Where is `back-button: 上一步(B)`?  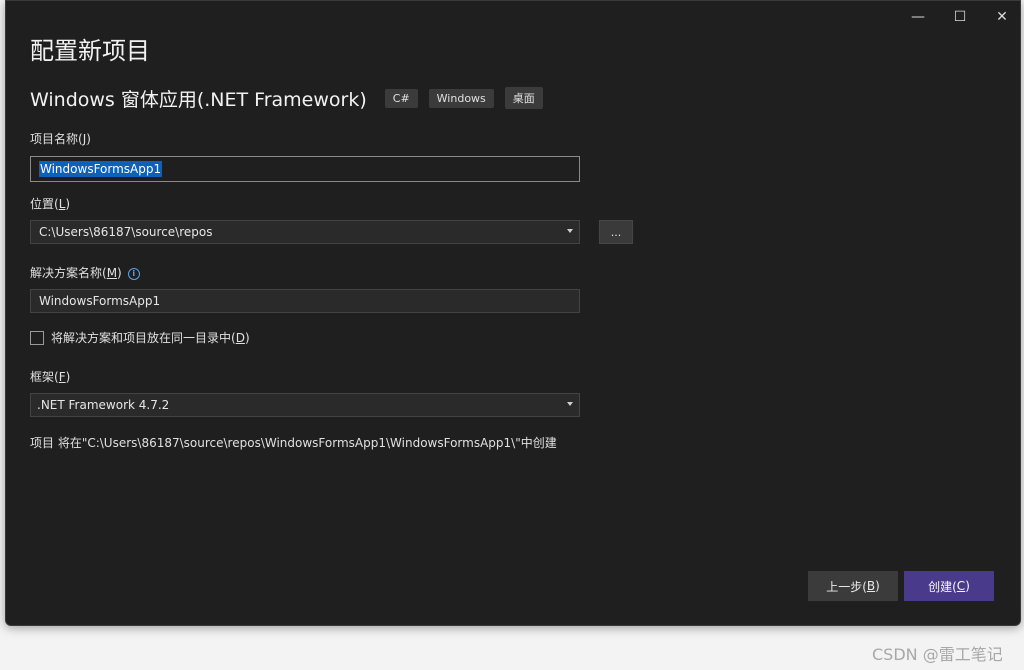 back-button: 上一步(B) is located at coordinates (853, 586).